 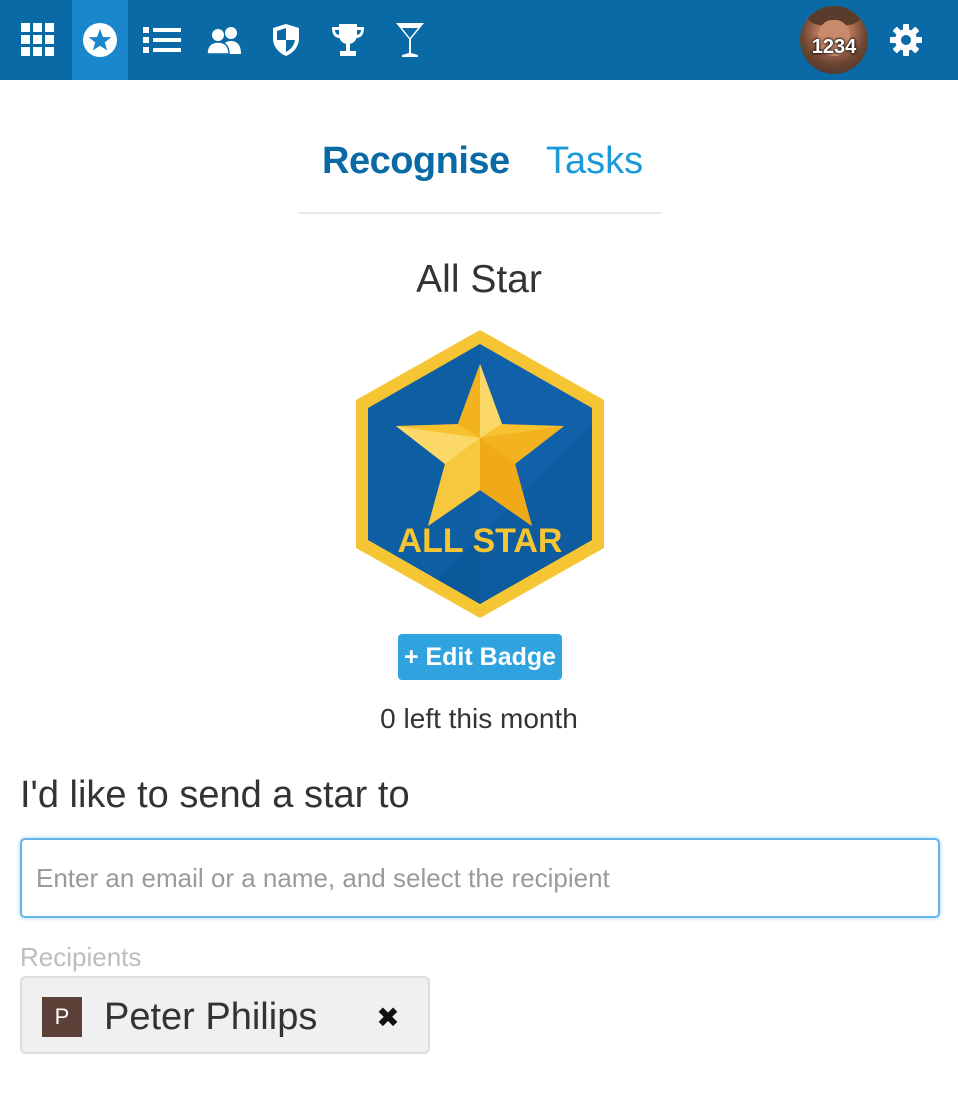 What do you see at coordinates (38, 40) in the screenshot?
I see `apps-grid-icon` at bounding box center [38, 40].